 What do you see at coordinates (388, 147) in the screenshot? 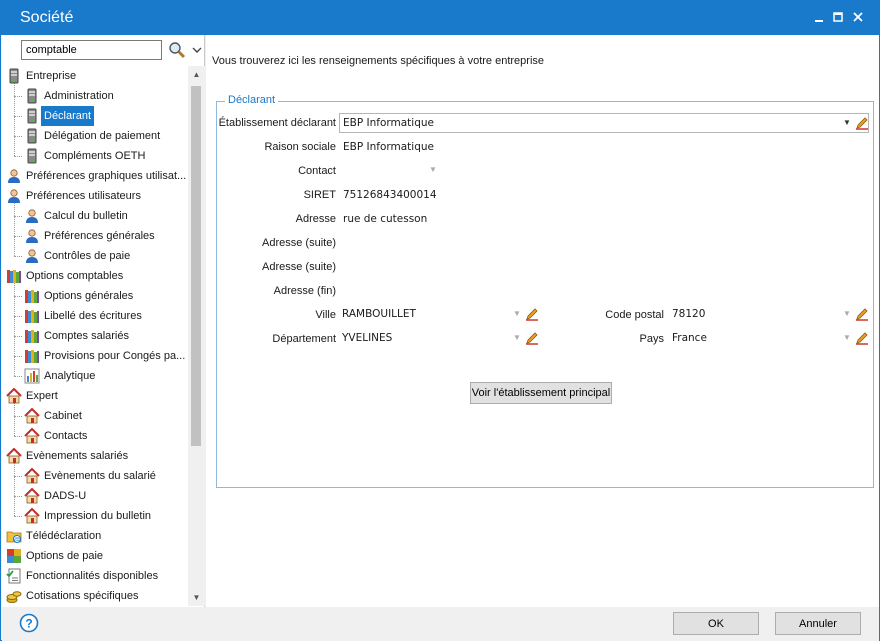
I see `raison-sociale-value: EBP Informatique` at bounding box center [388, 147].